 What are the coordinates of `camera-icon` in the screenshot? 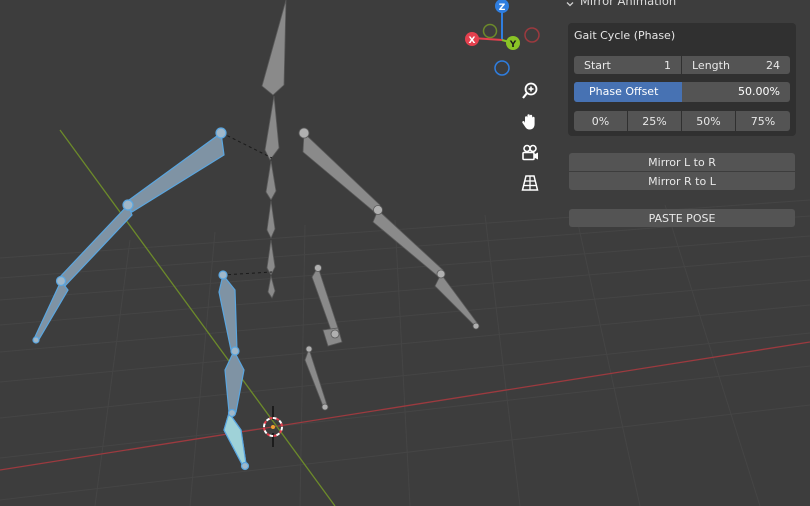 It's located at (530, 152).